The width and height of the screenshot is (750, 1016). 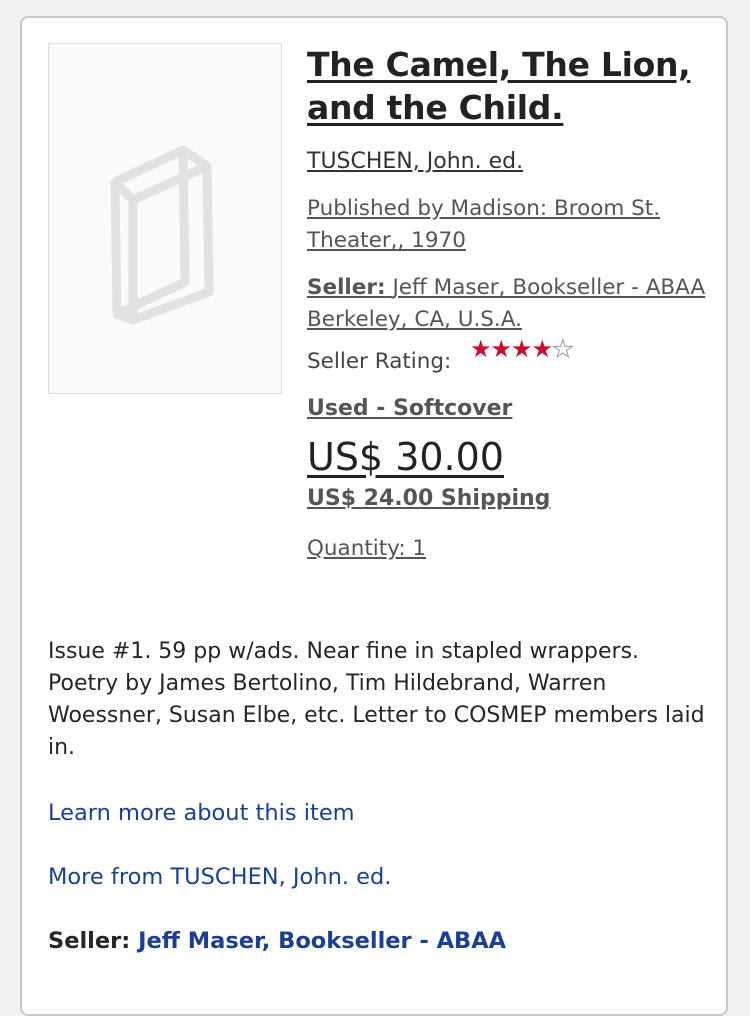 I want to click on rating-stars: ★★★★★, so click(x=522, y=349).